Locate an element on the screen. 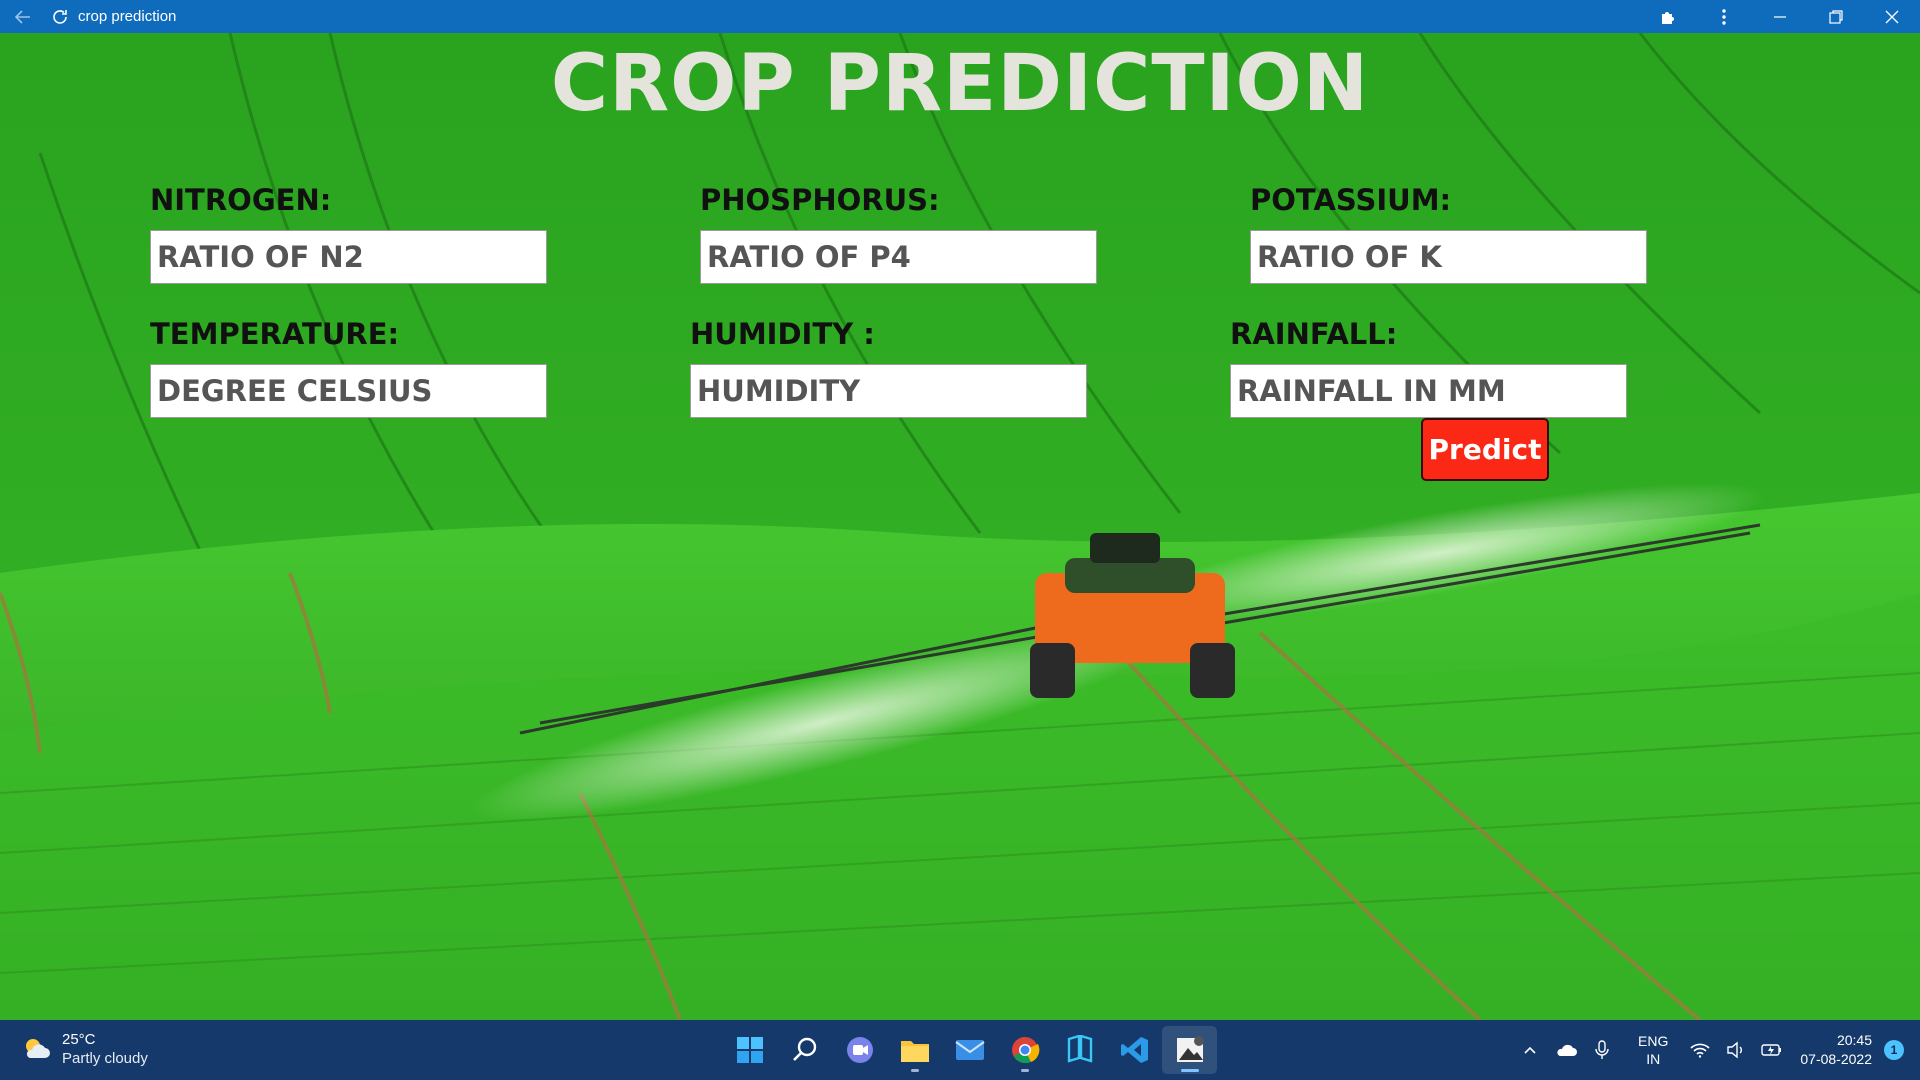  temperature-input is located at coordinates (348, 391).